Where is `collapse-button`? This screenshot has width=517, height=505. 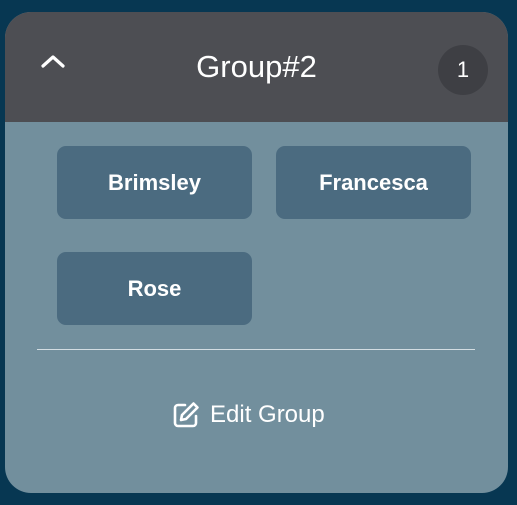
collapse-button is located at coordinates (53, 61).